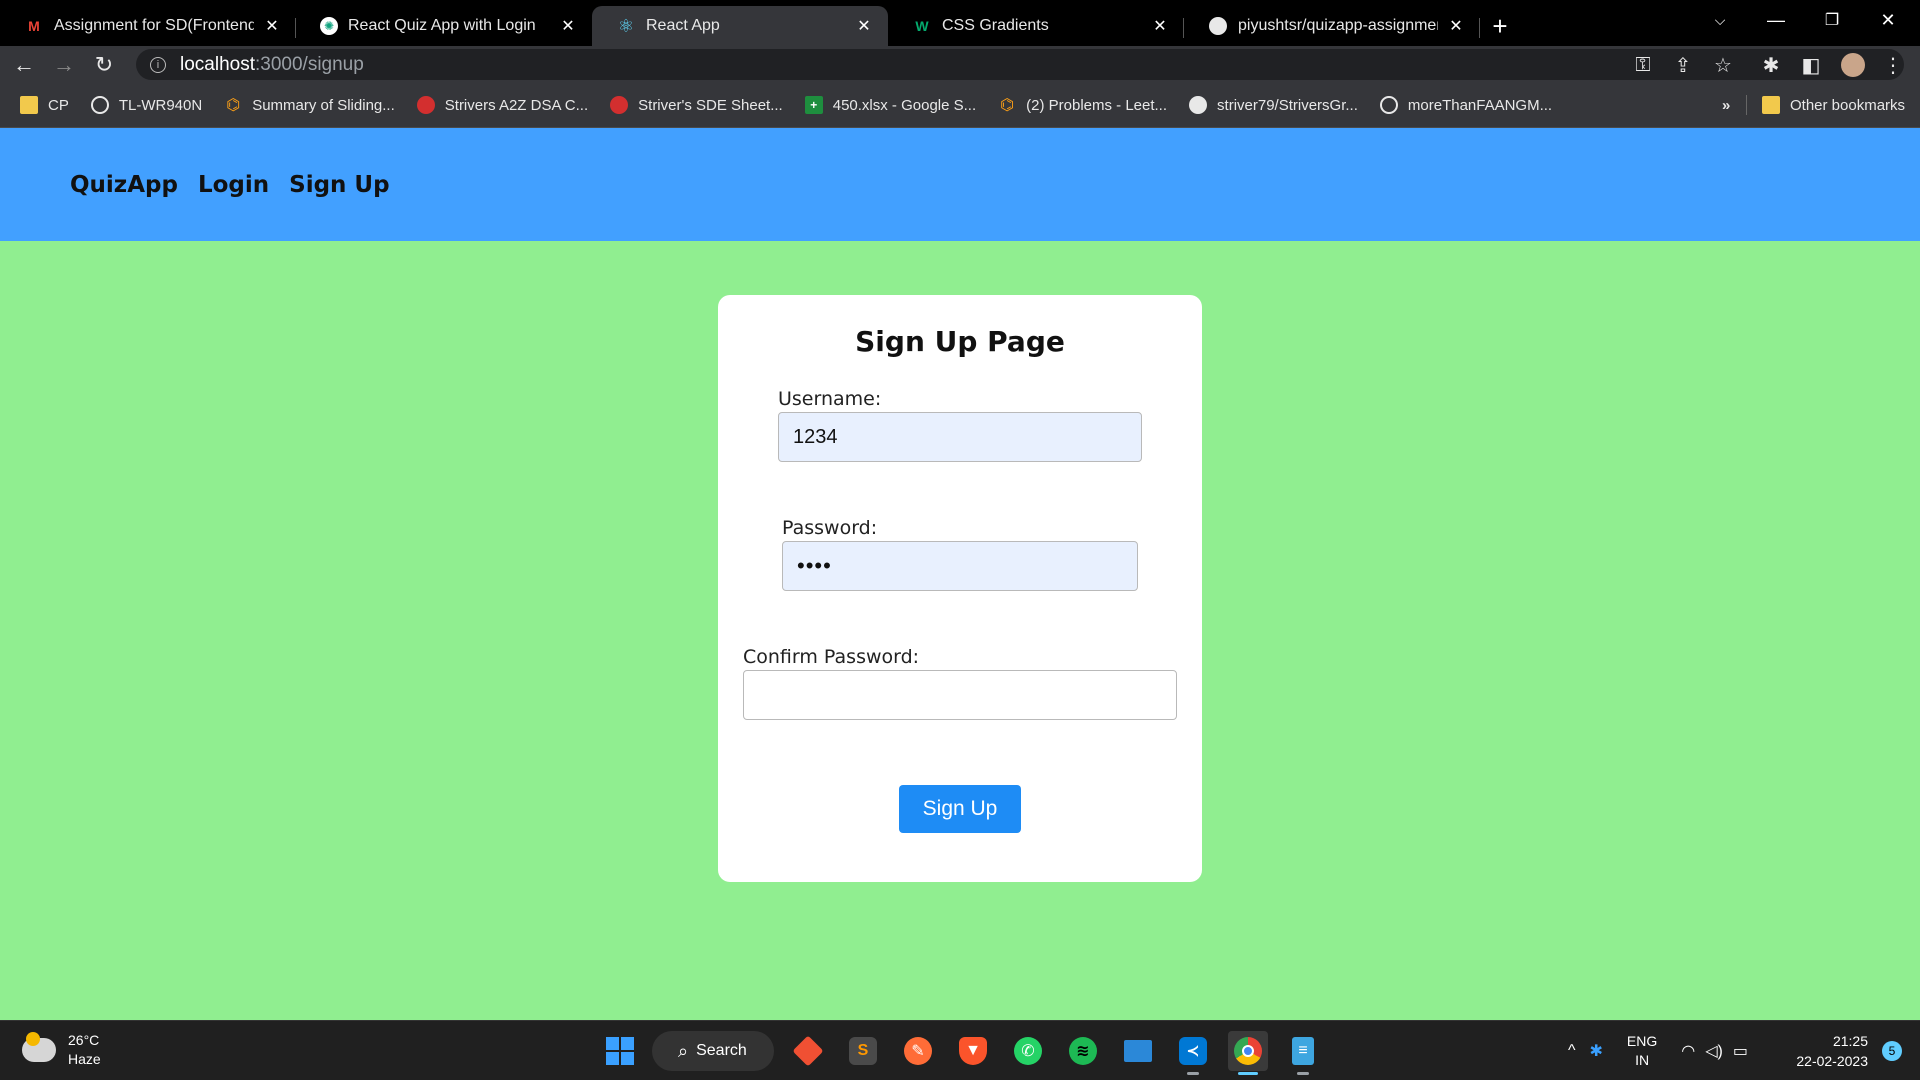  What do you see at coordinates (1723, 65) in the screenshot?
I see `bookmark-star-icon: ☆` at bounding box center [1723, 65].